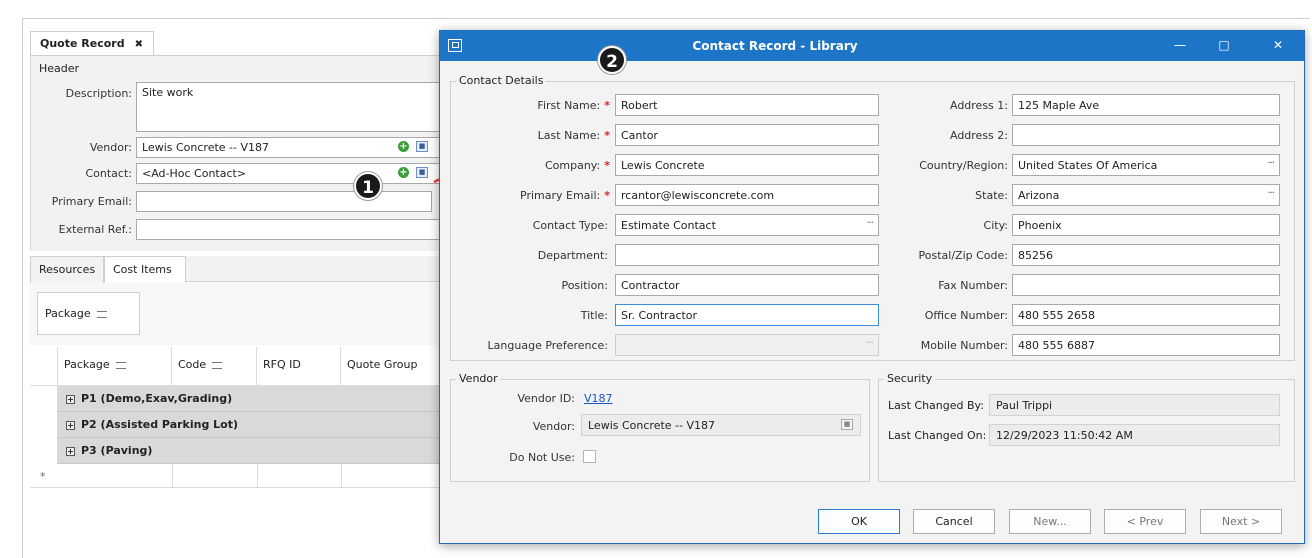 Image resolution: width=1312 pixels, height=558 pixels. I want to click on title-field: Sr. Contractor, so click(747, 315).